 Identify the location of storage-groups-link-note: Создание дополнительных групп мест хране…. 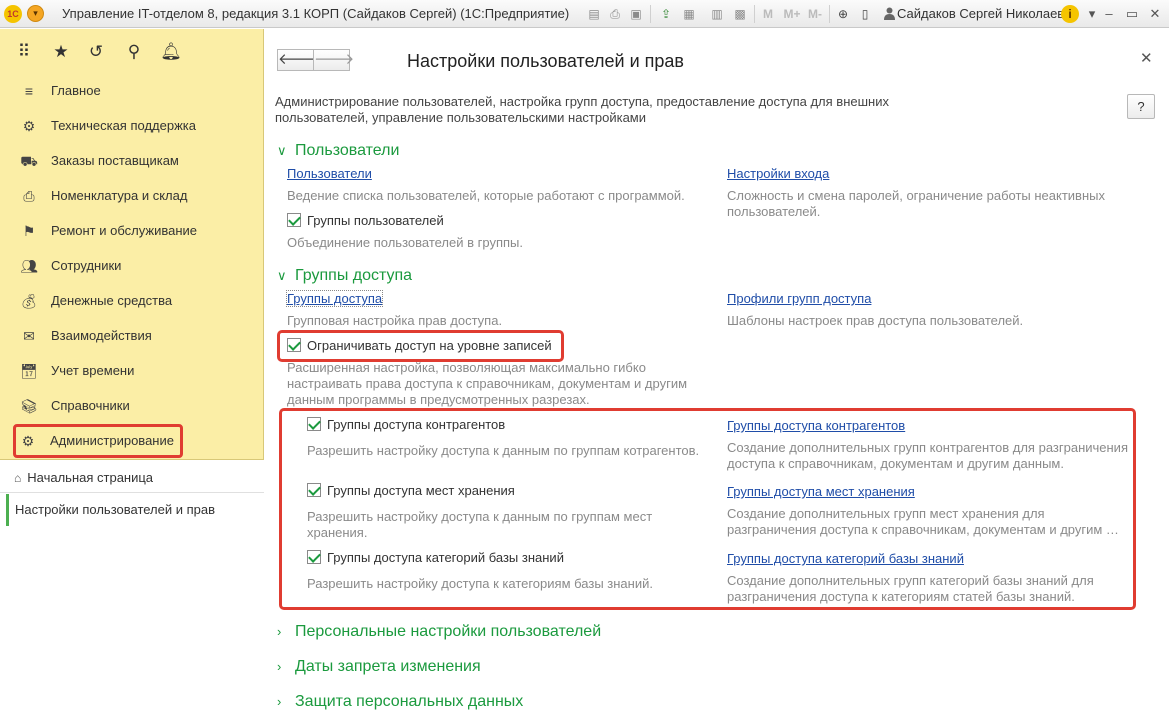
(923, 521).